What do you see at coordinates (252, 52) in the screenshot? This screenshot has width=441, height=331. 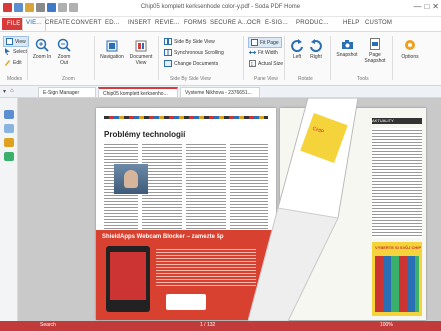 I see `fit-width-icon` at bounding box center [252, 52].